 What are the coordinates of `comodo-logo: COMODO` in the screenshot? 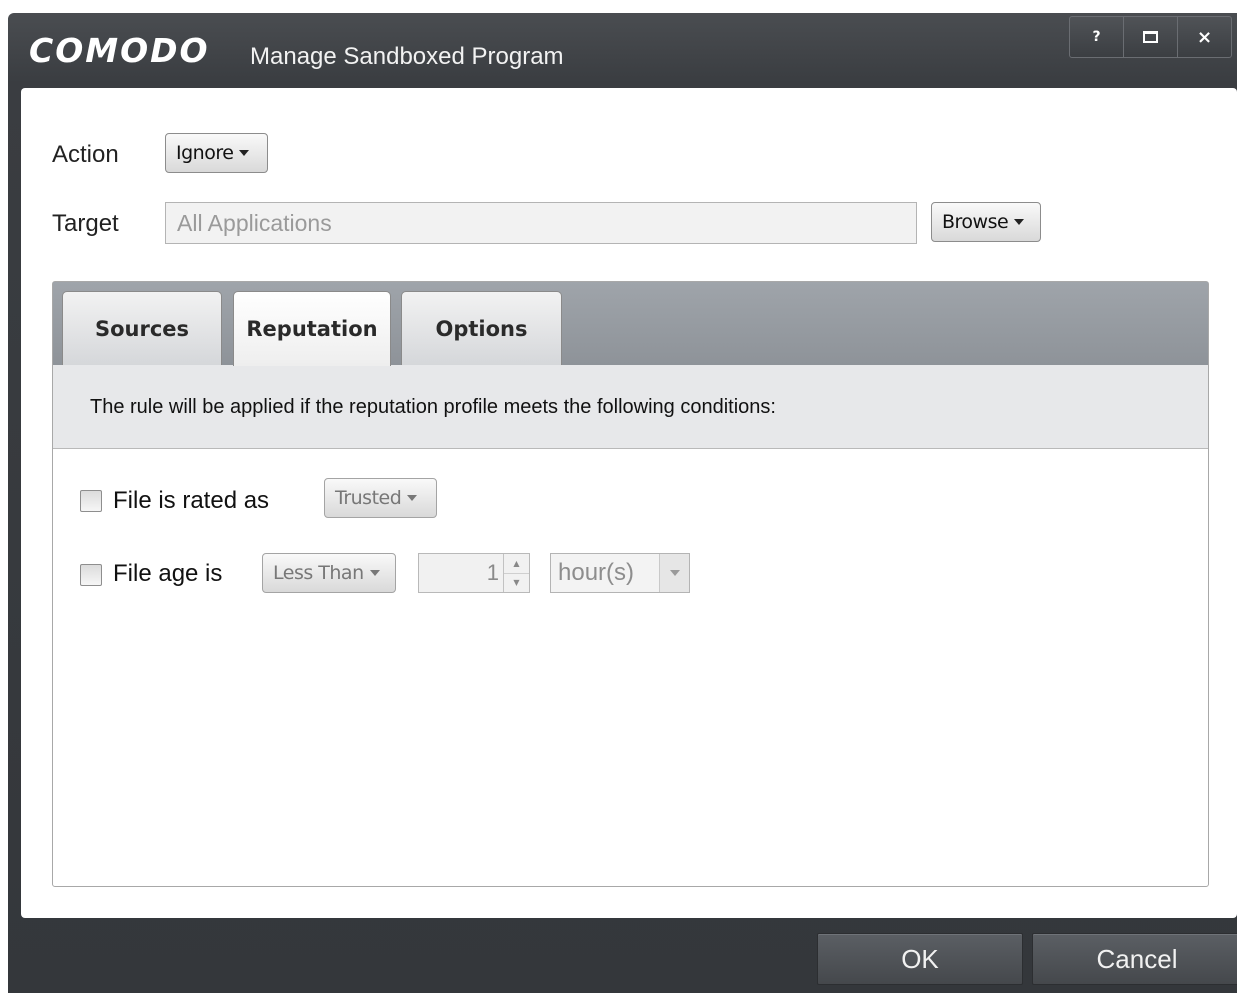 It's located at (119, 50).